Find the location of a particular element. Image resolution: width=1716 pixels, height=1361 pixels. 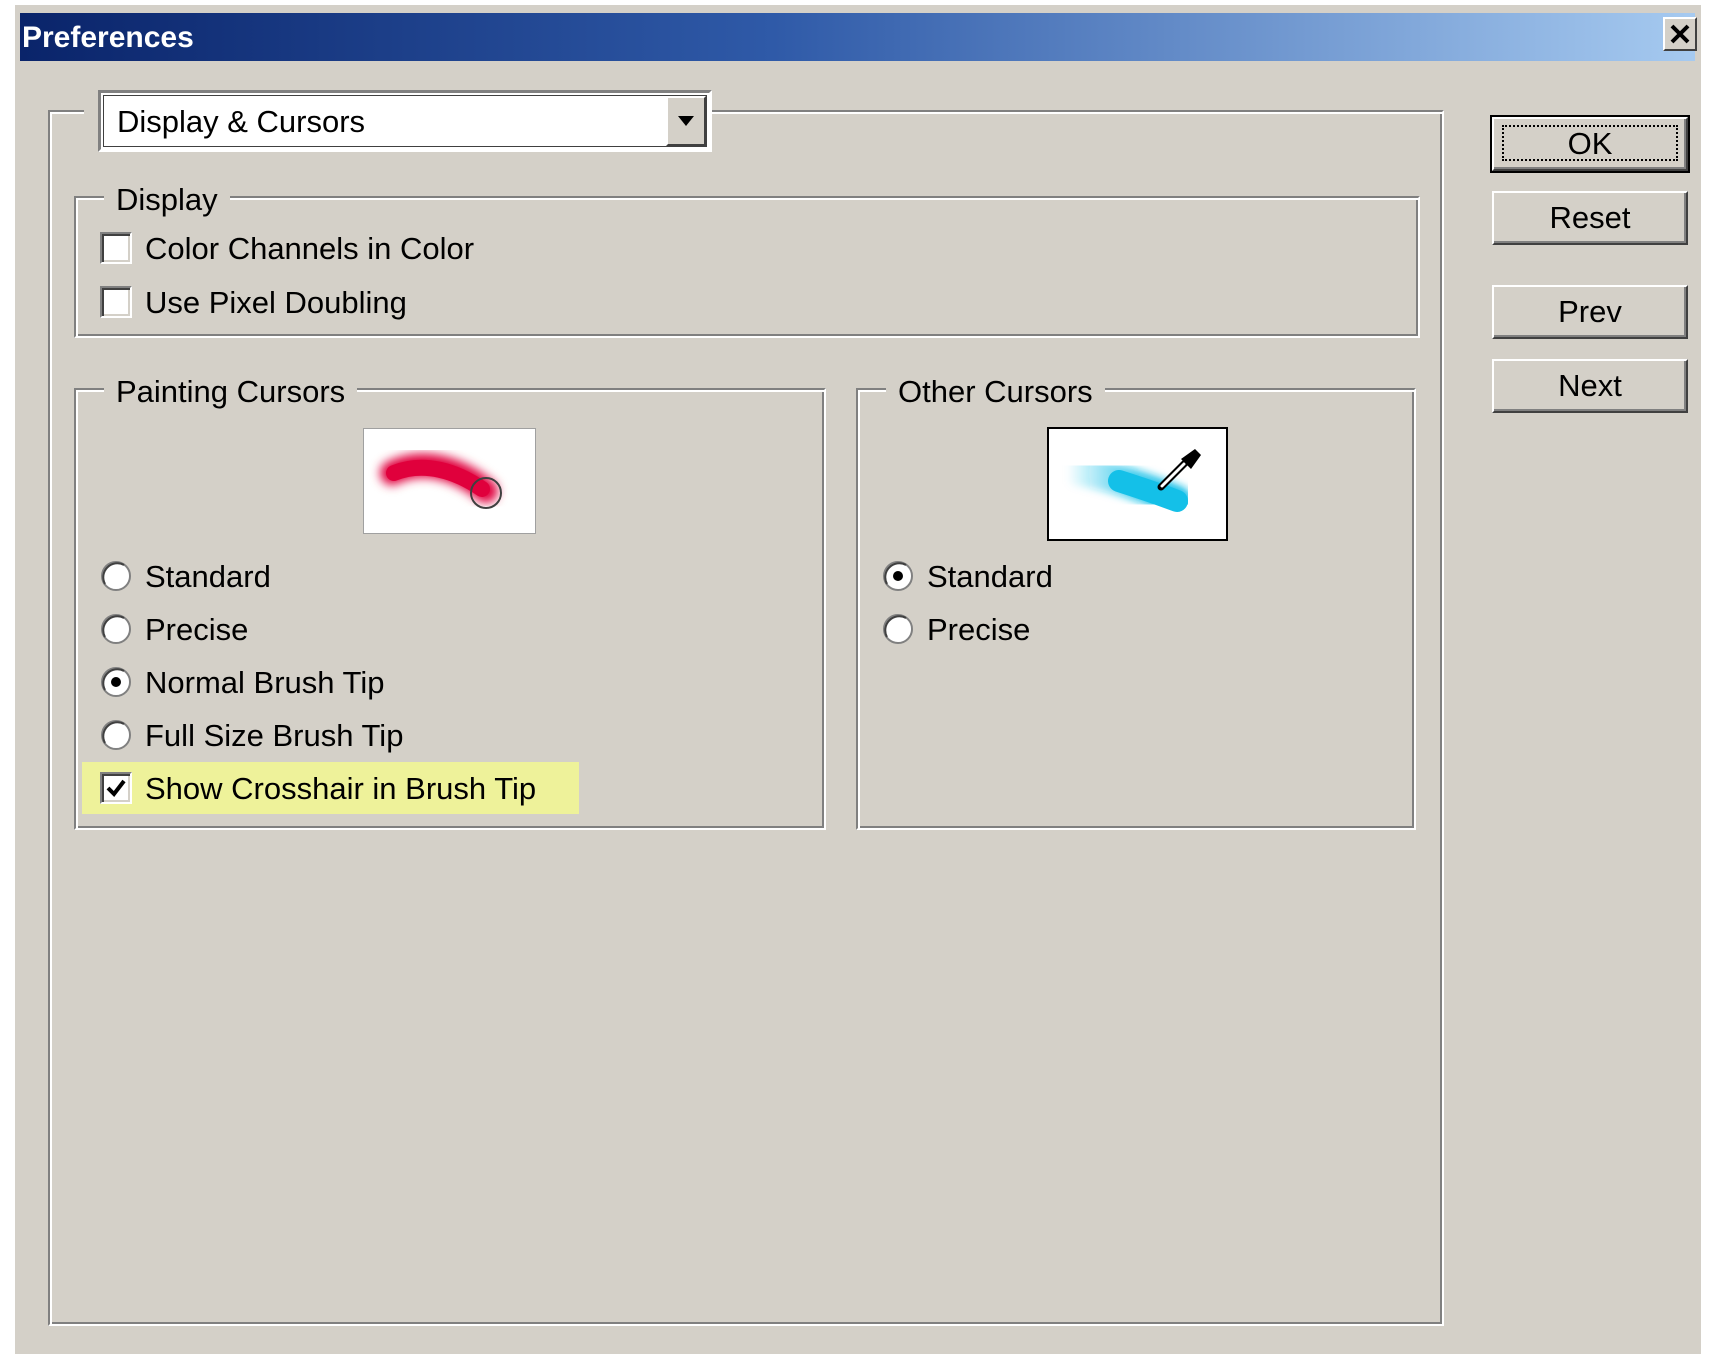

prev-button: Prev is located at coordinates (1590, 312).